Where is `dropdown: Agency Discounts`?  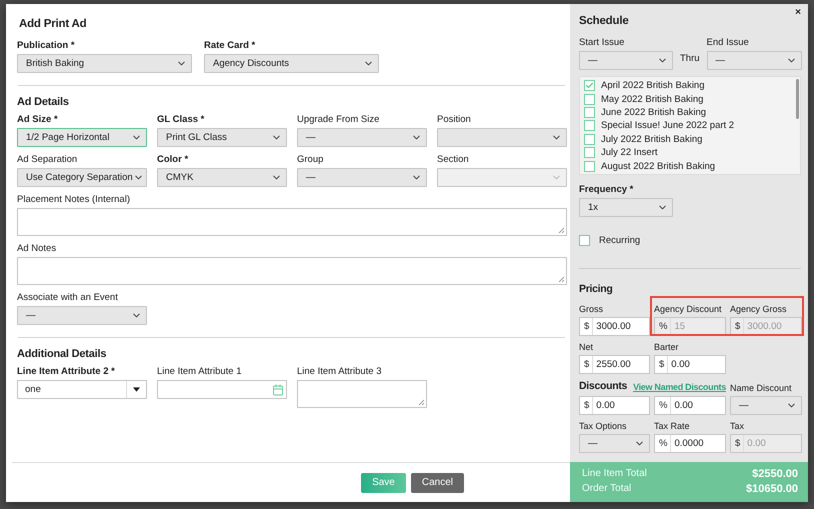 dropdown: Agency Discounts is located at coordinates (291, 63).